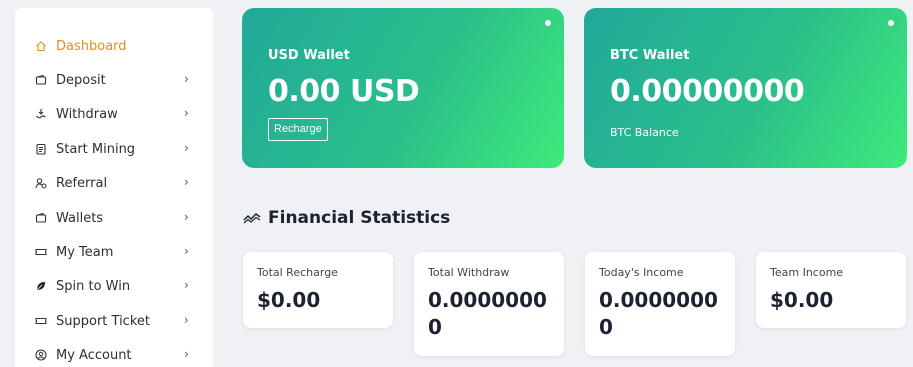  What do you see at coordinates (41, 46) in the screenshot?
I see `home-icon` at bounding box center [41, 46].